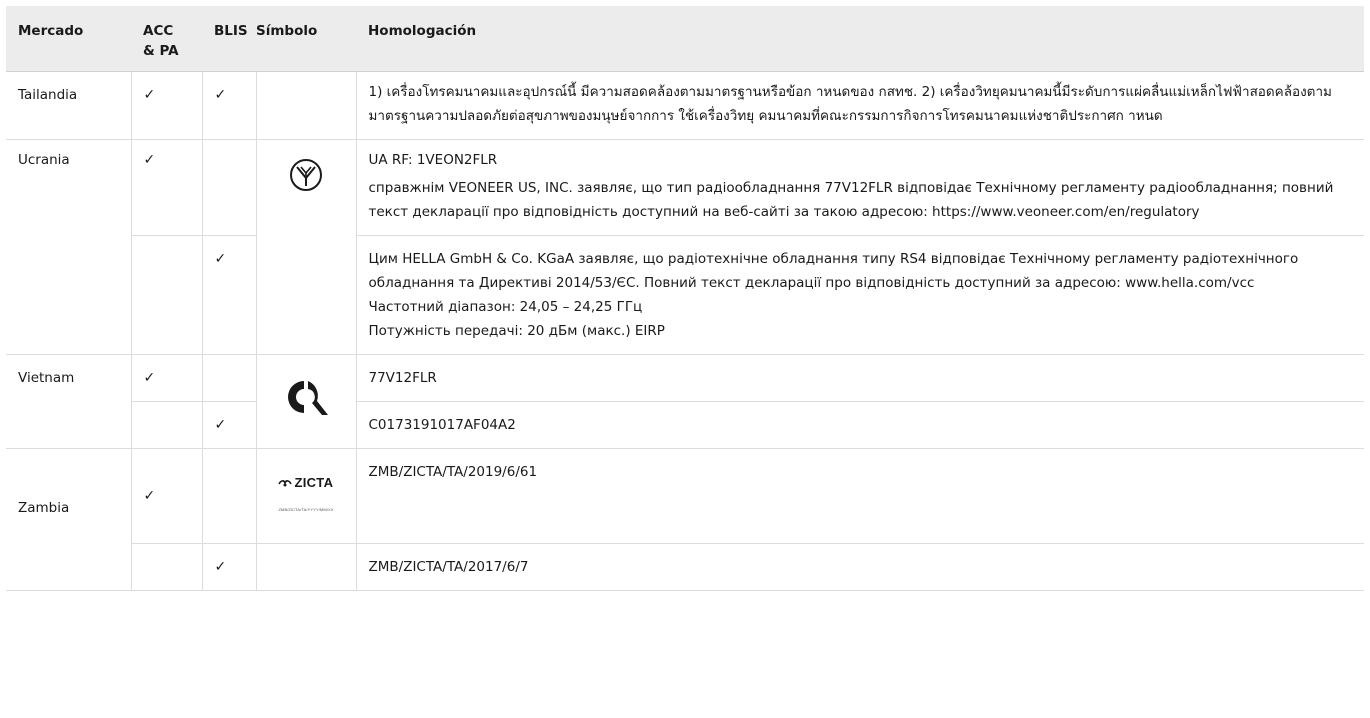 Image resolution: width=1370 pixels, height=718 pixels. What do you see at coordinates (167, 424) in the screenshot?
I see `acc-pa-empty-vietnam-blis` at bounding box center [167, 424].